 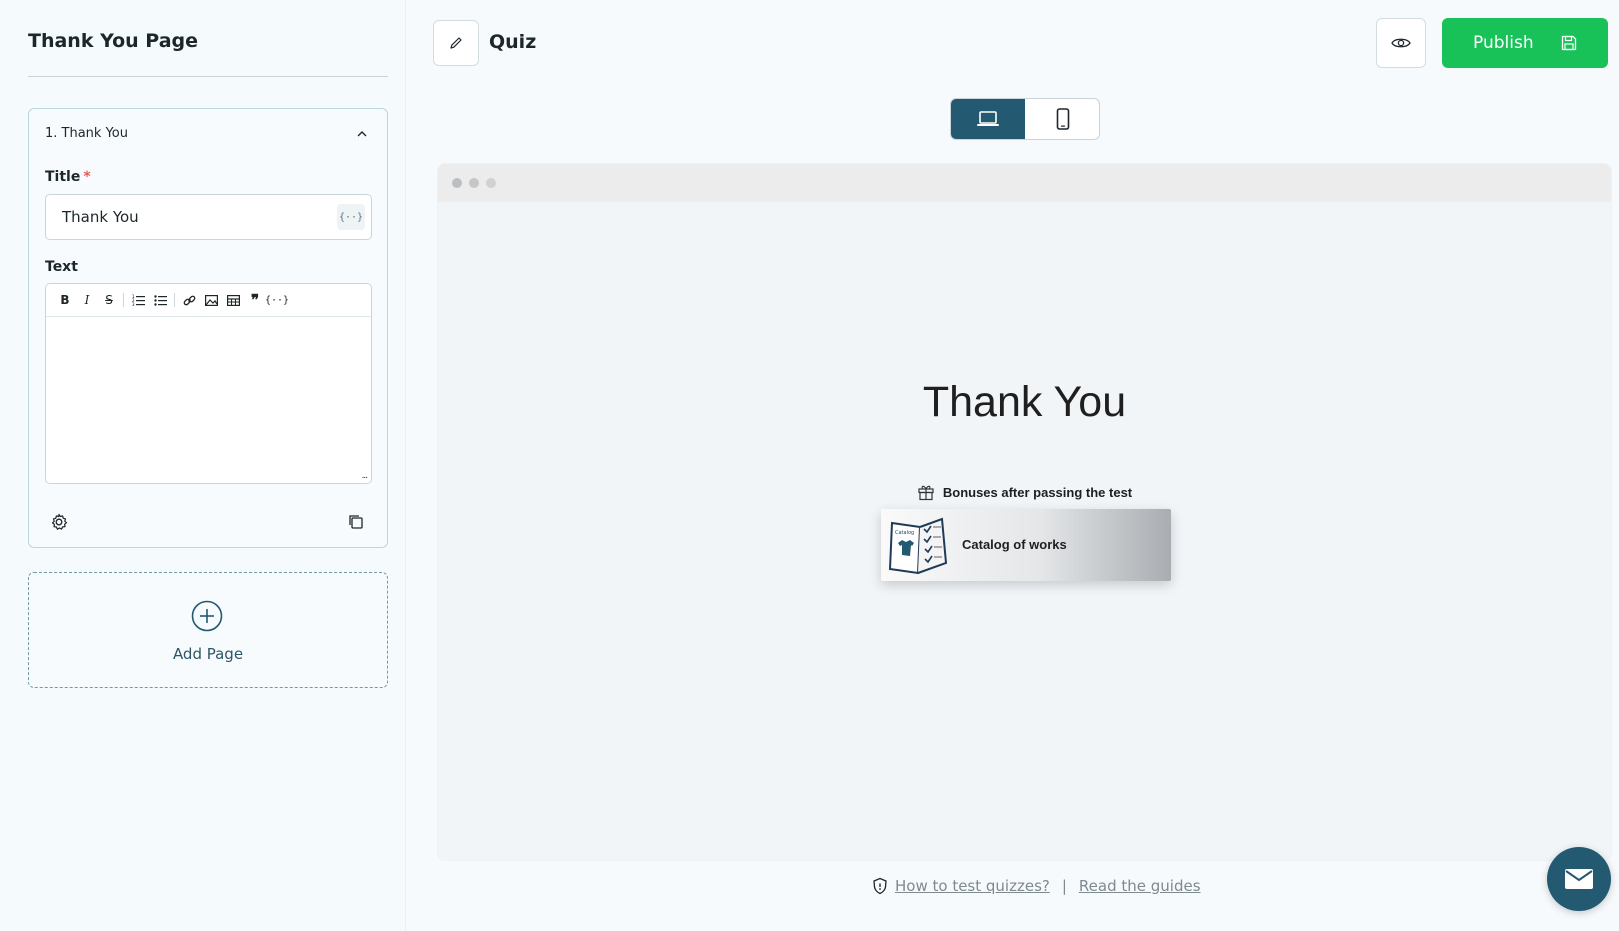 I want to click on pencil-icon, so click(x=456, y=43).